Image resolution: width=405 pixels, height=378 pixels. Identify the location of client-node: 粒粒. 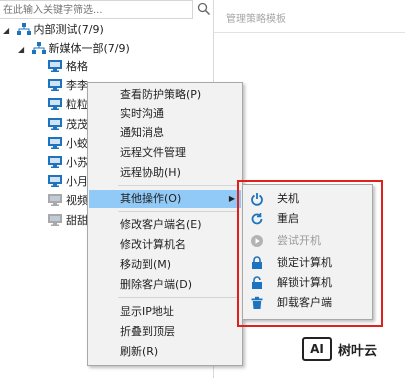
(68, 105).